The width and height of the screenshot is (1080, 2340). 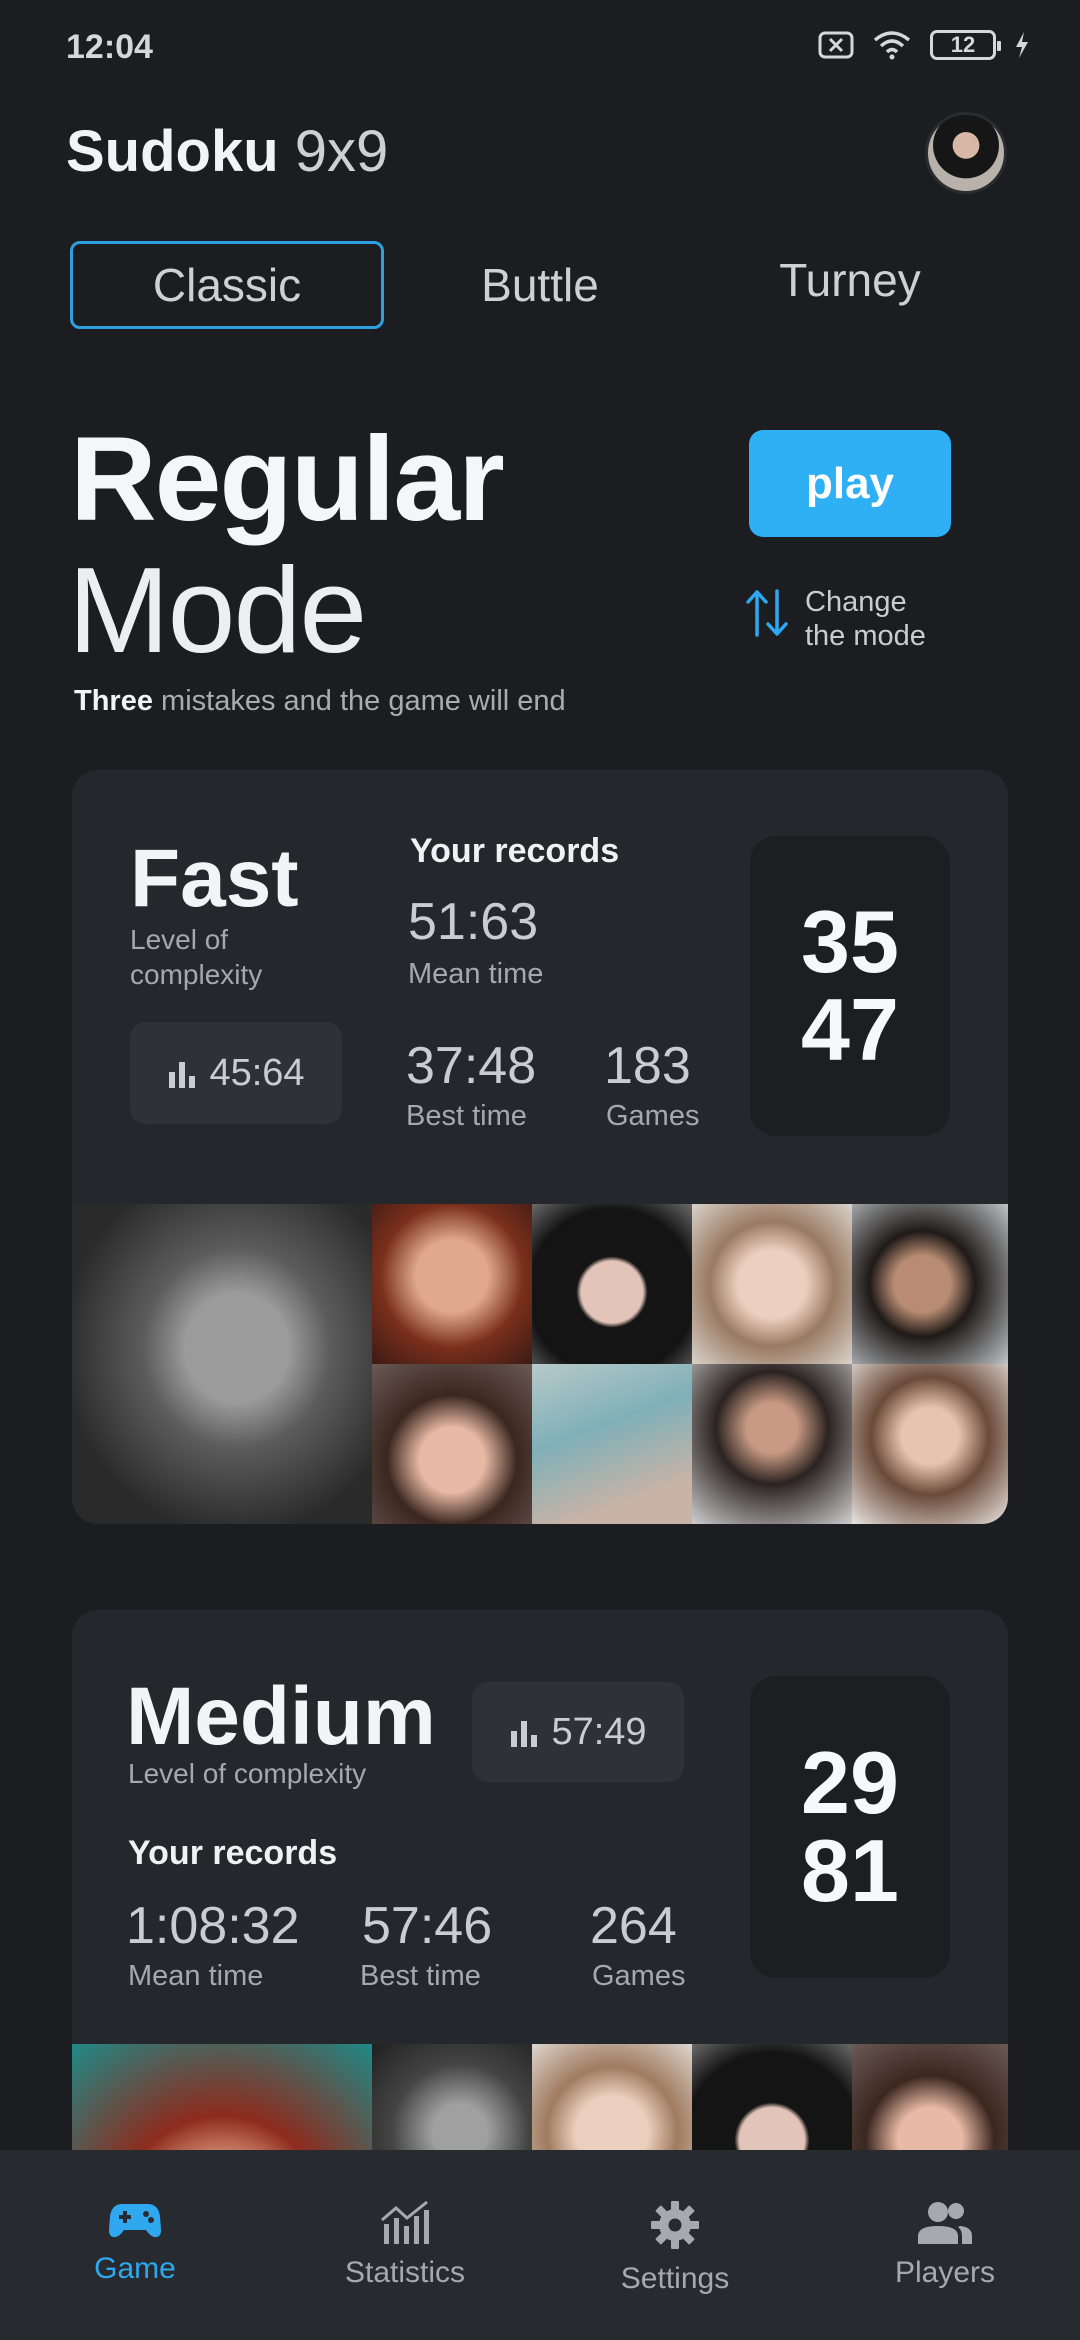 I want to click on mode-description-highlight: Three, so click(x=113, y=701).